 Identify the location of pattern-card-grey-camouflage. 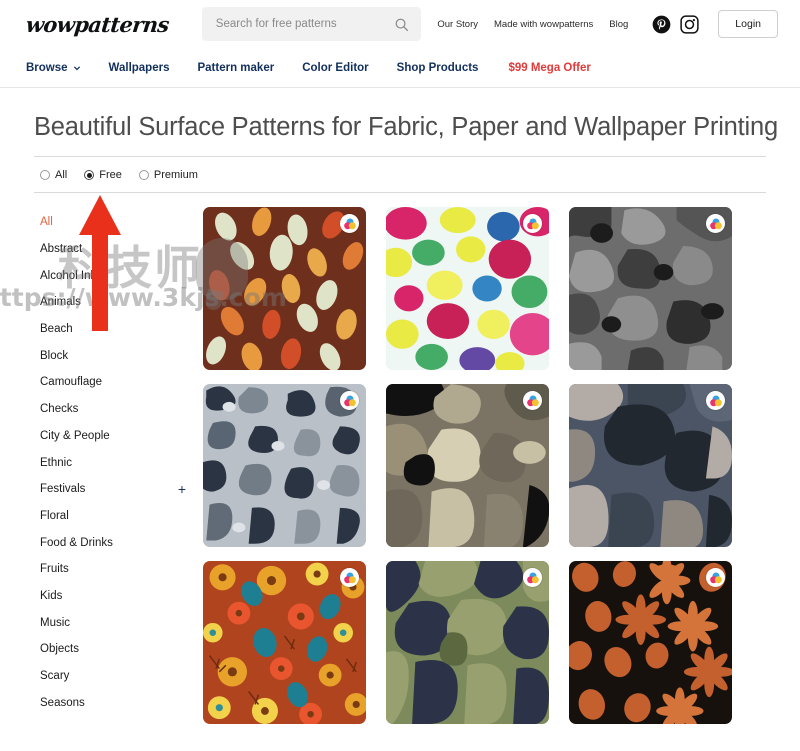
(650, 288).